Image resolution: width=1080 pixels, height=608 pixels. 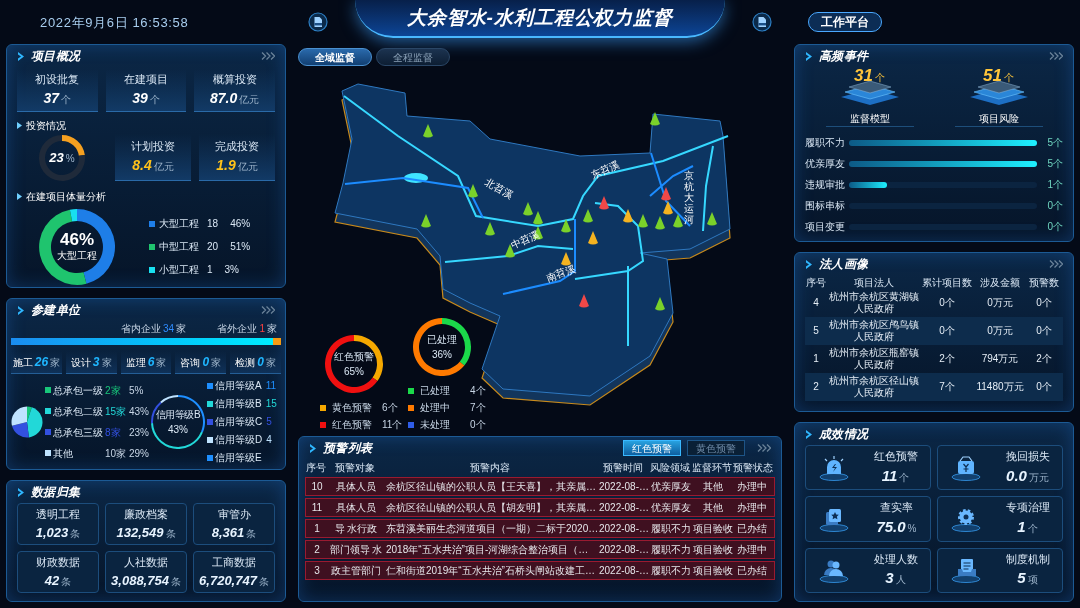 I want to click on table-cell-text: 11, so click(x=317, y=508).